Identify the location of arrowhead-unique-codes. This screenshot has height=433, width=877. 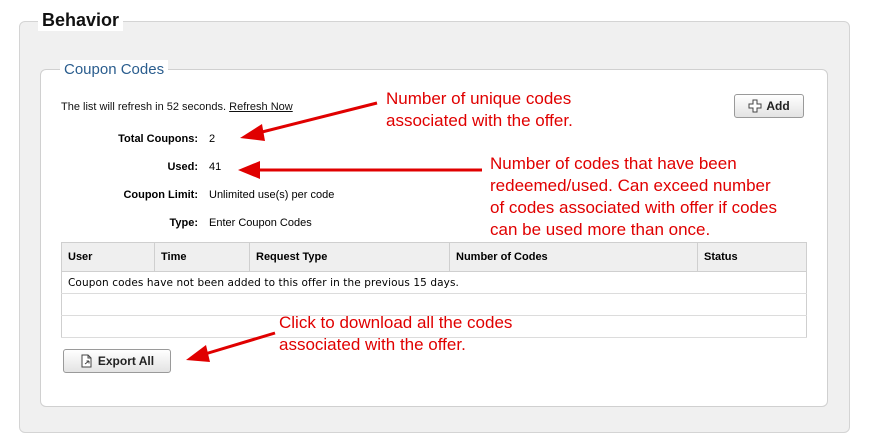
(252, 132).